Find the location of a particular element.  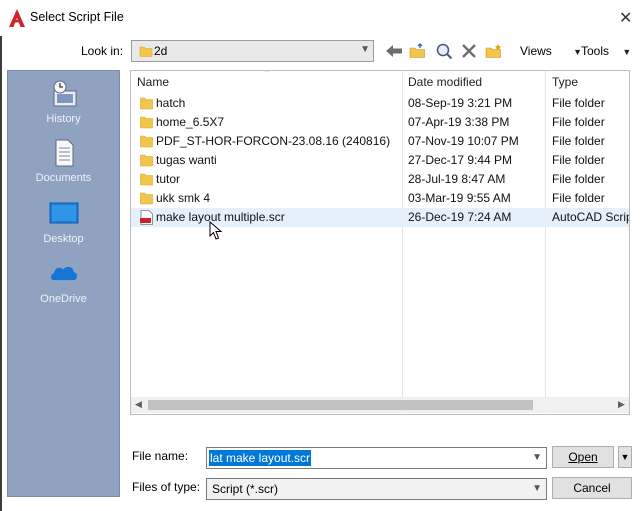

file-date: 27-Dec-17 9:44 PM is located at coordinates (460, 160).